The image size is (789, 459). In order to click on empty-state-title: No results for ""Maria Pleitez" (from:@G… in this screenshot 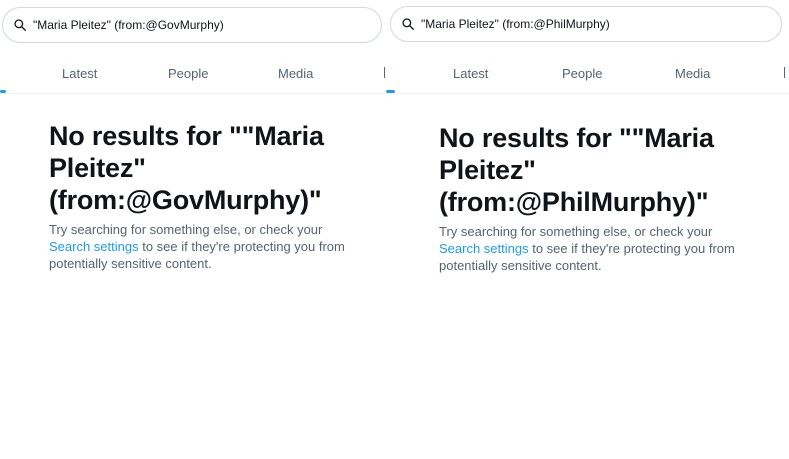, I will do `click(186, 168)`.